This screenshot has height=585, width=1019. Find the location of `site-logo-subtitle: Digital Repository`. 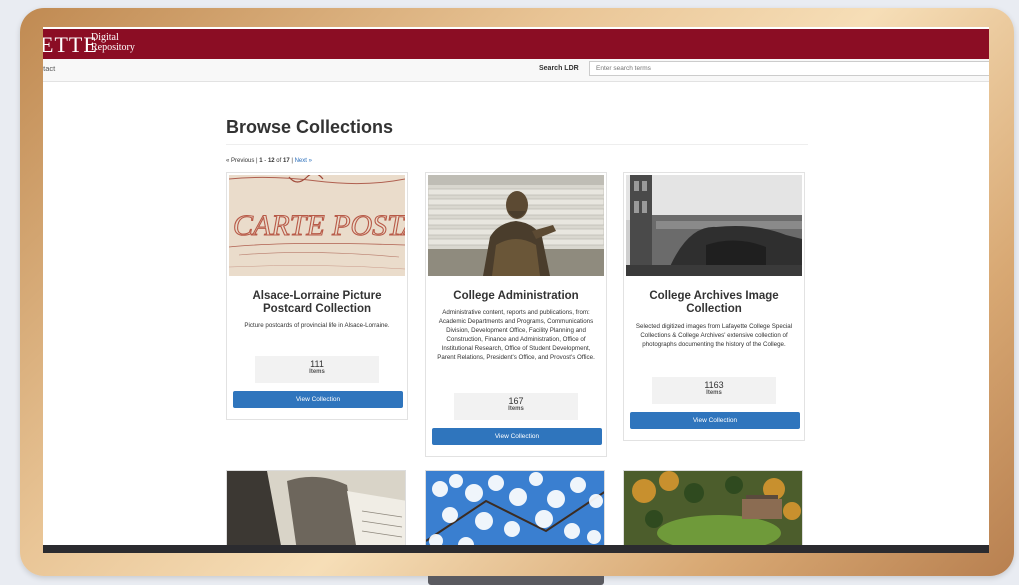

site-logo-subtitle: Digital Repository is located at coordinates (113, 43).